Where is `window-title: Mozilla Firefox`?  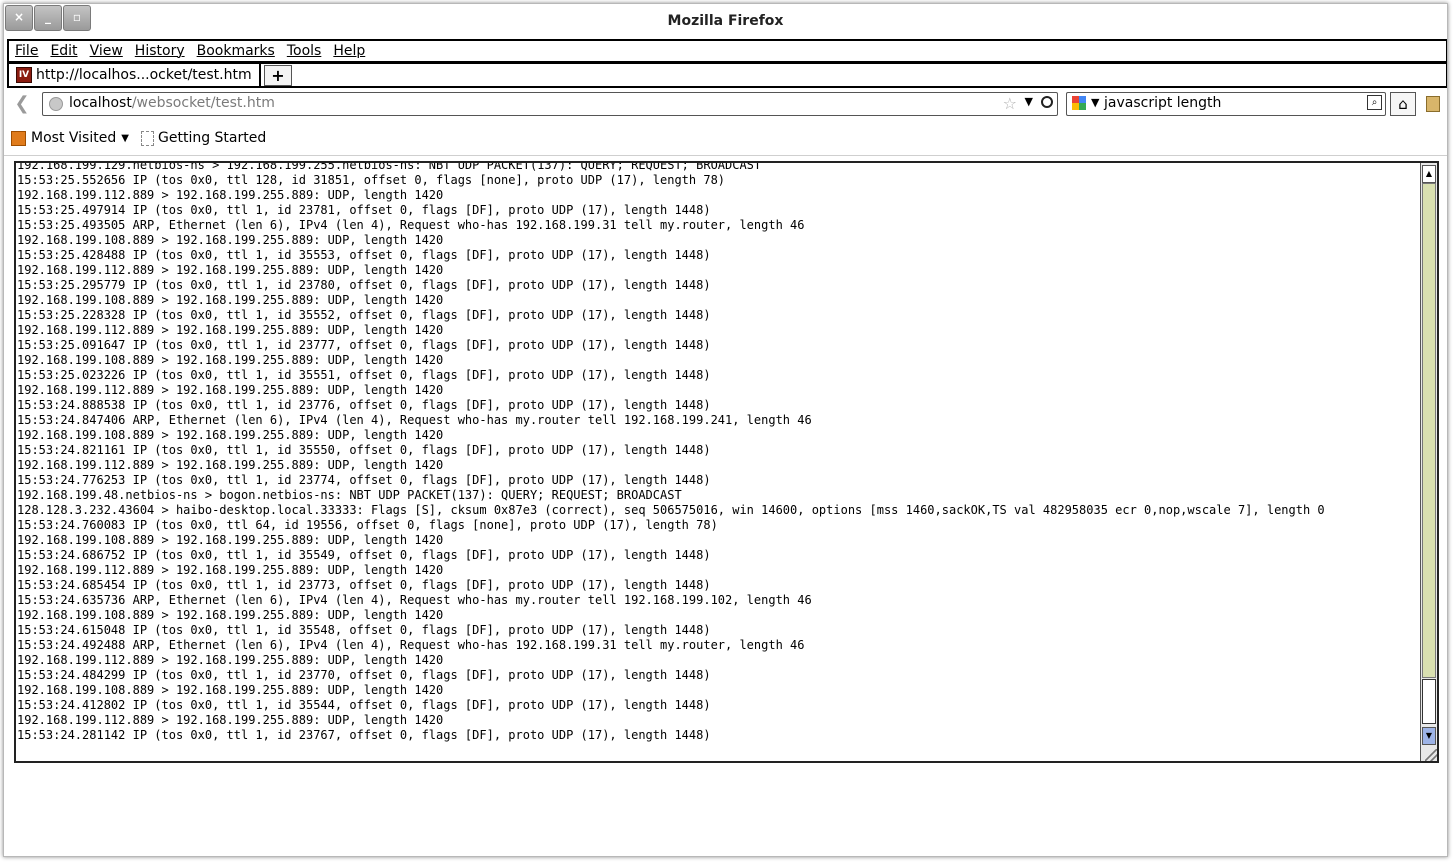 window-title: Mozilla Firefox is located at coordinates (725, 21).